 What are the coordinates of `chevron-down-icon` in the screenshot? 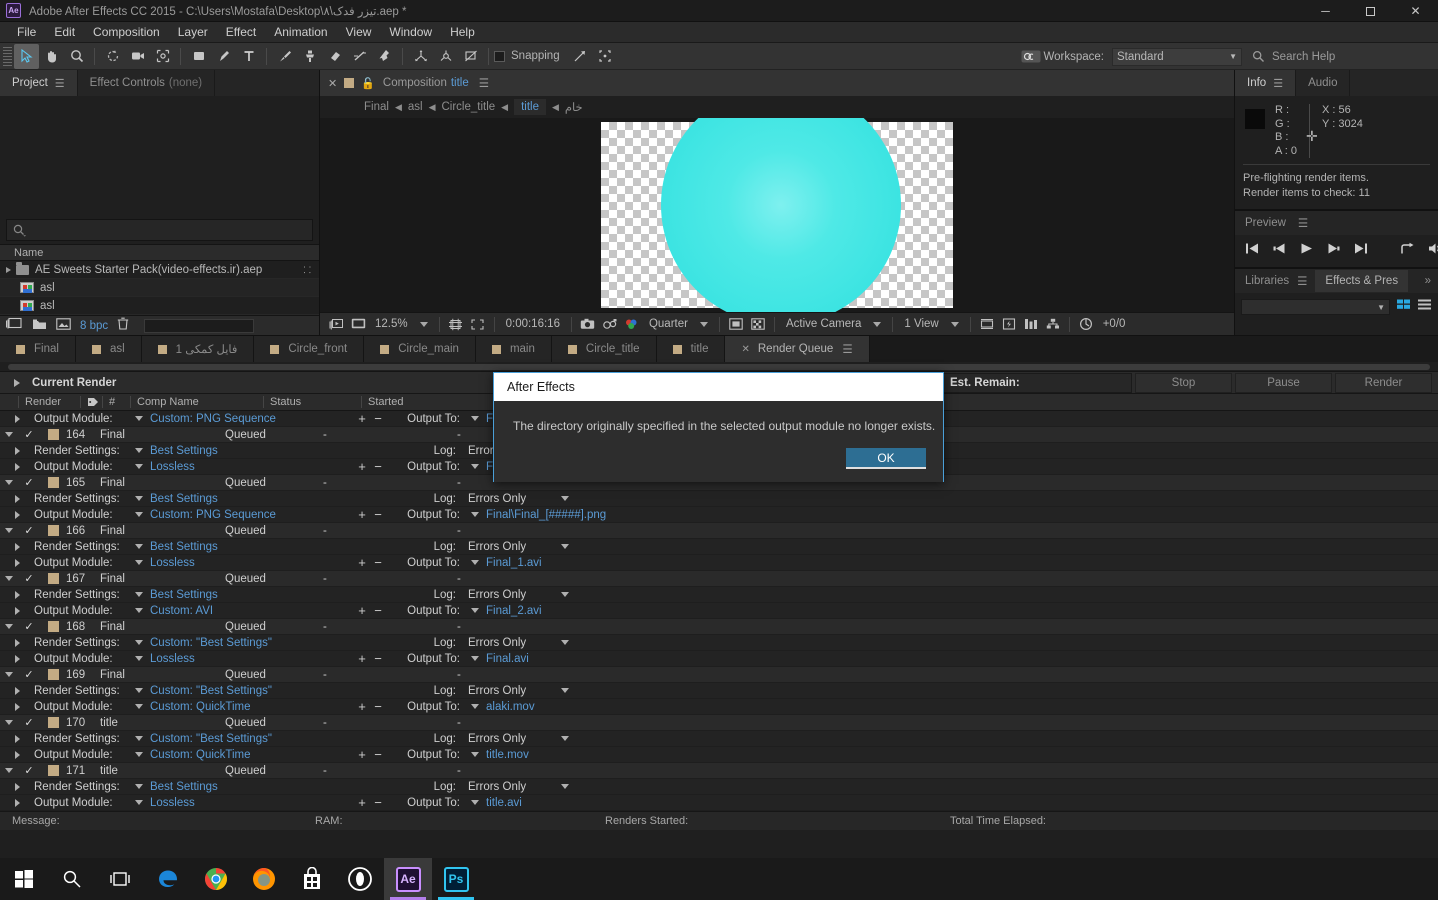 It's located at (423, 324).